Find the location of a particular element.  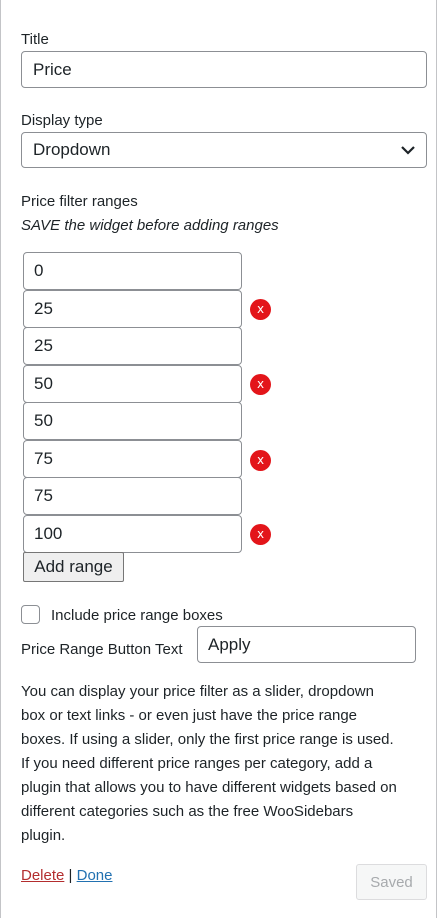

range-input-from-1: 0 is located at coordinates (132, 271).